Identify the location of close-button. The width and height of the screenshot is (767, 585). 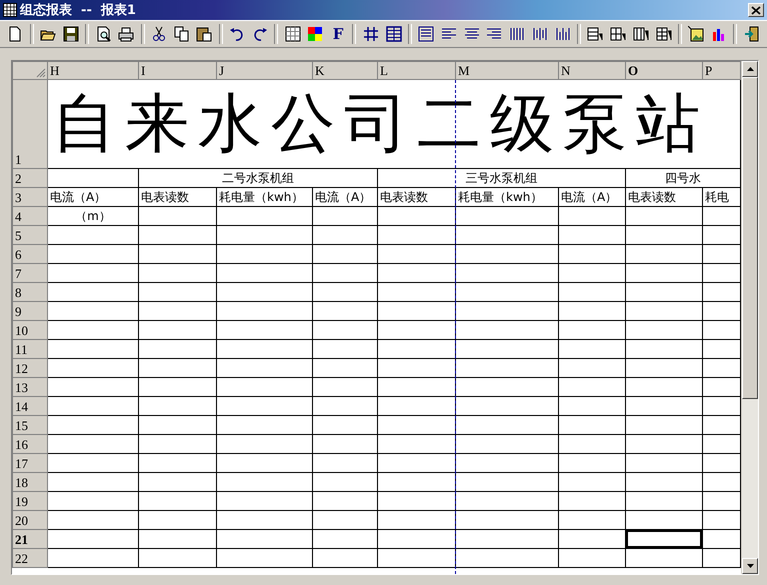
(756, 10).